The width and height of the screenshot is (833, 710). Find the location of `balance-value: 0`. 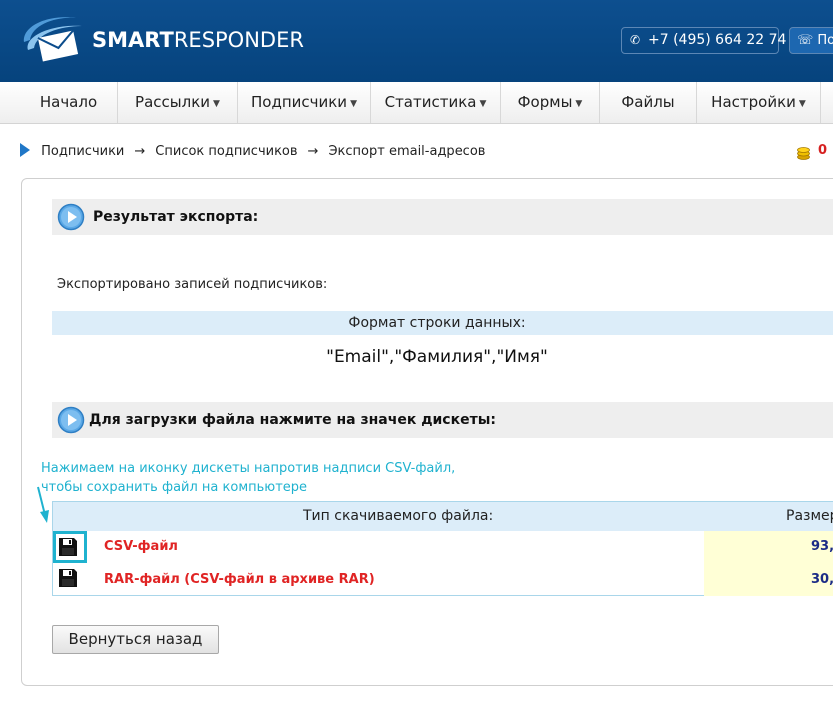

balance-value: 0 is located at coordinates (822, 150).